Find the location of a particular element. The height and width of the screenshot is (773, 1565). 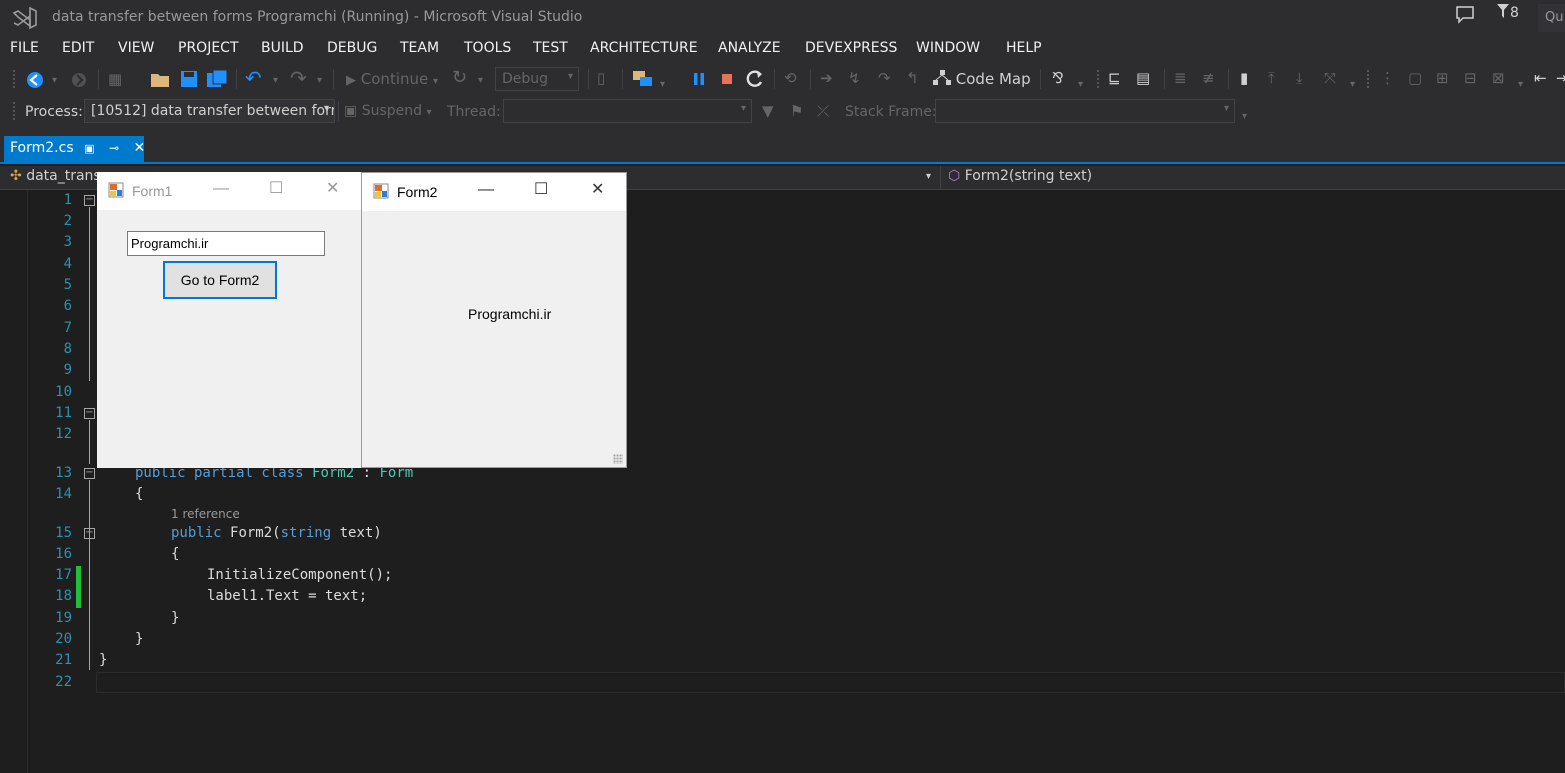

quick-launch-input: Qu is located at coordinates (1551, 18).